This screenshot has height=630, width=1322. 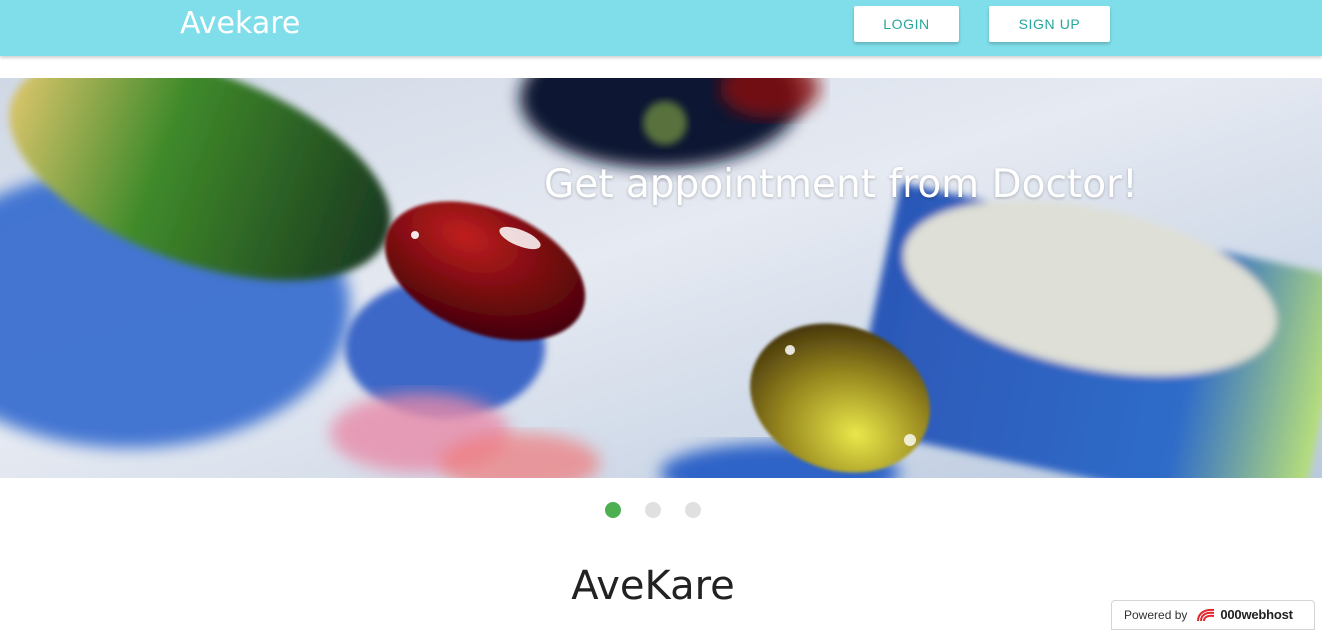 What do you see at coordinates (1049, 24) in the screenshot?
I see `signup-button: SIGN UP` at bounding box center [1049, 24].